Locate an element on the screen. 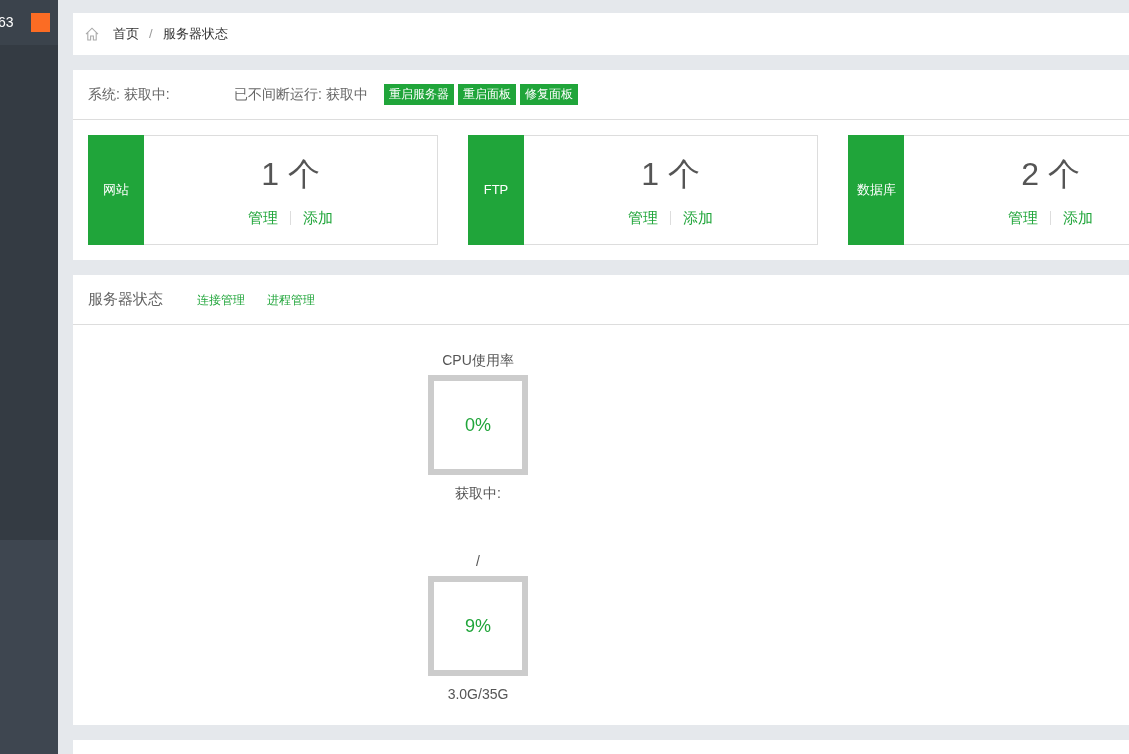  breadcrumb-link: 首页 is located at coordinates (126, 34).